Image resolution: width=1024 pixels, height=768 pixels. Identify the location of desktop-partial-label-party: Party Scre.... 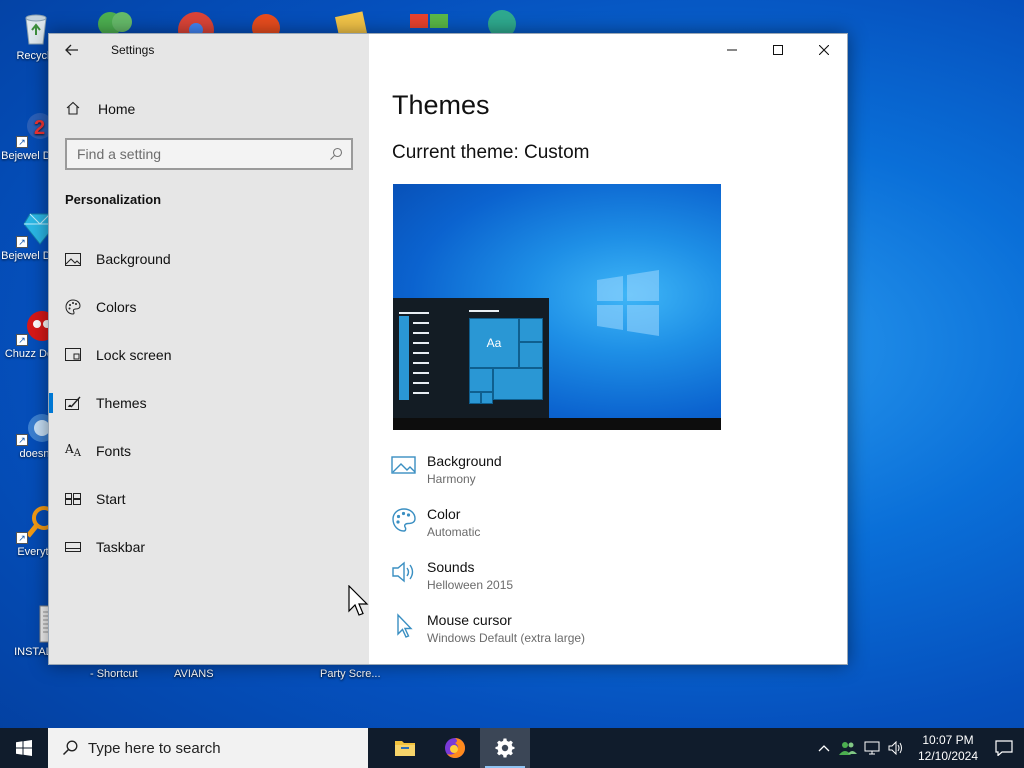
(350, 674).